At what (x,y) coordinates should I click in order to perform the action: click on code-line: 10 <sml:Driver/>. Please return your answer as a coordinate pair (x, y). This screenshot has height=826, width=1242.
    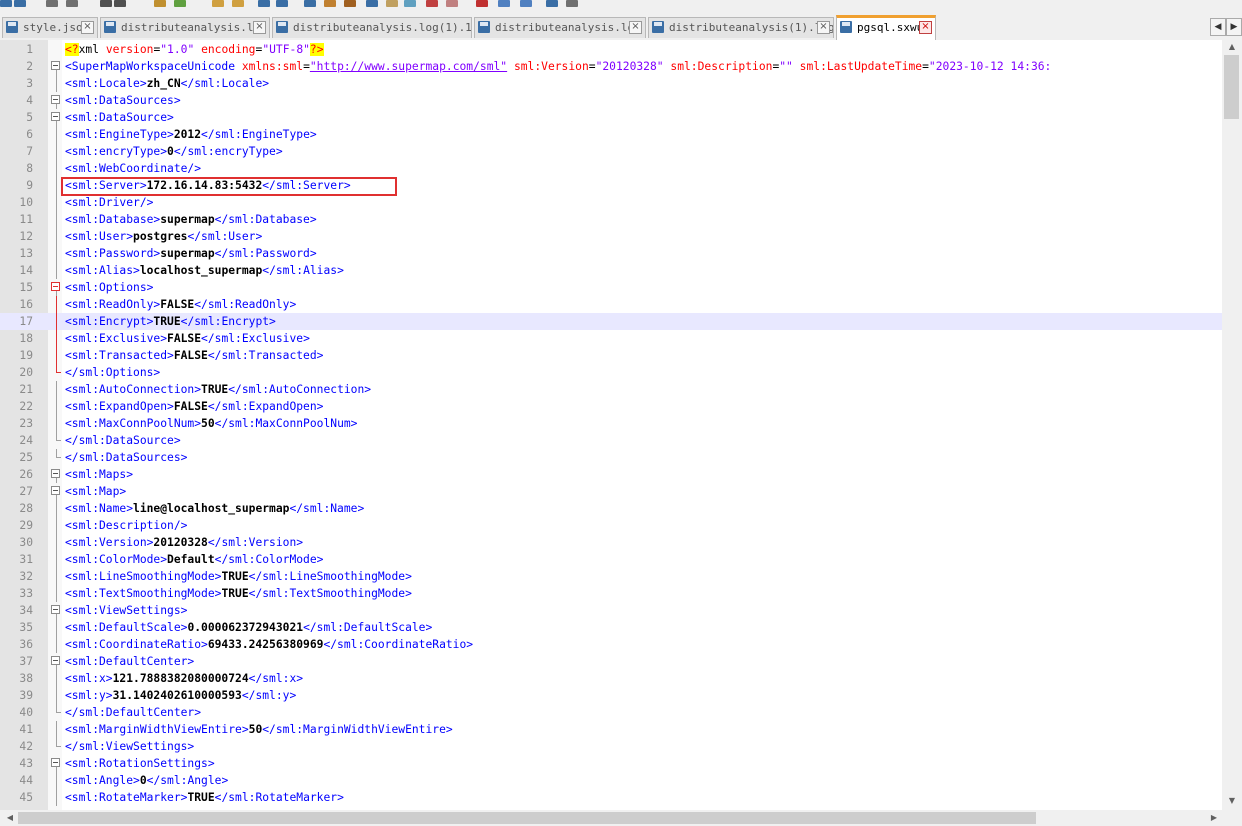
    Looking at the image, I should click on (611, 202).